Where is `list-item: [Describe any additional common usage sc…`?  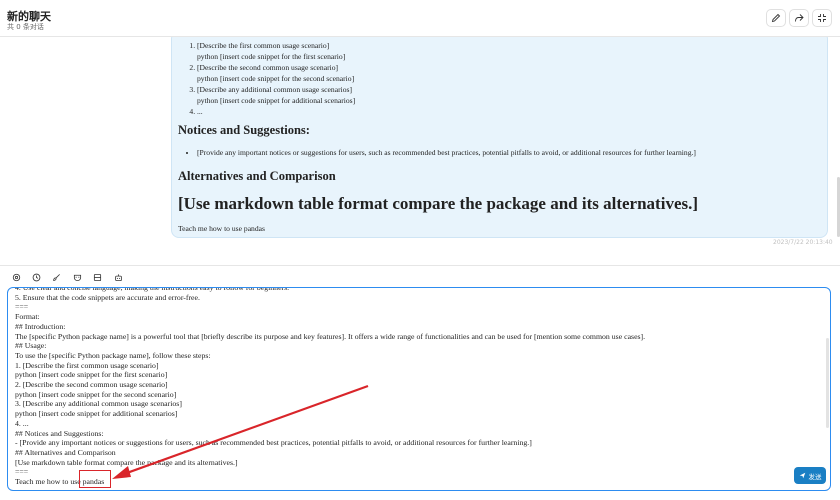 list-item: [Describe any additional common usage sc… is located at coordinates (509, 95).